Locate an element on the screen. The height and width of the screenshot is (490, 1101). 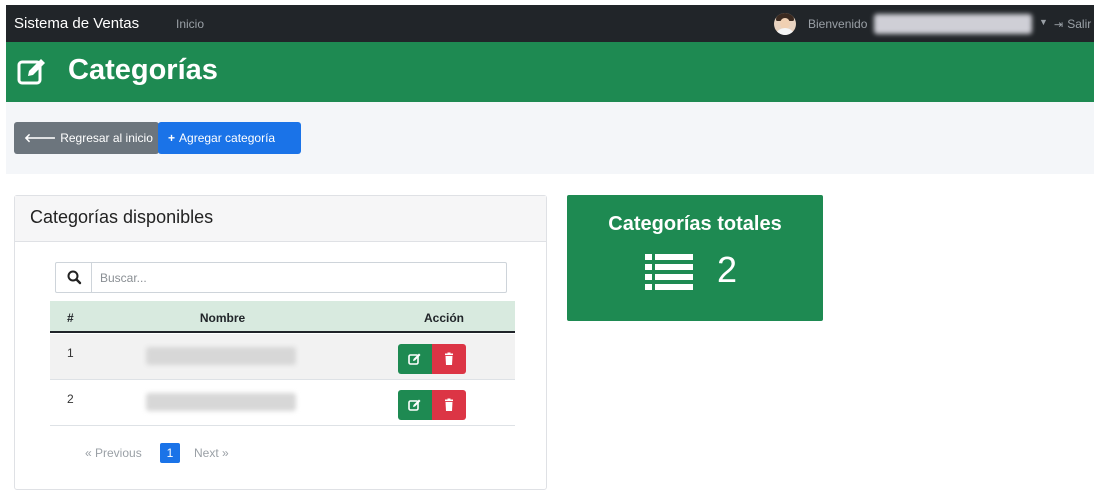
user-avatar is located at coordinates (785, 24).